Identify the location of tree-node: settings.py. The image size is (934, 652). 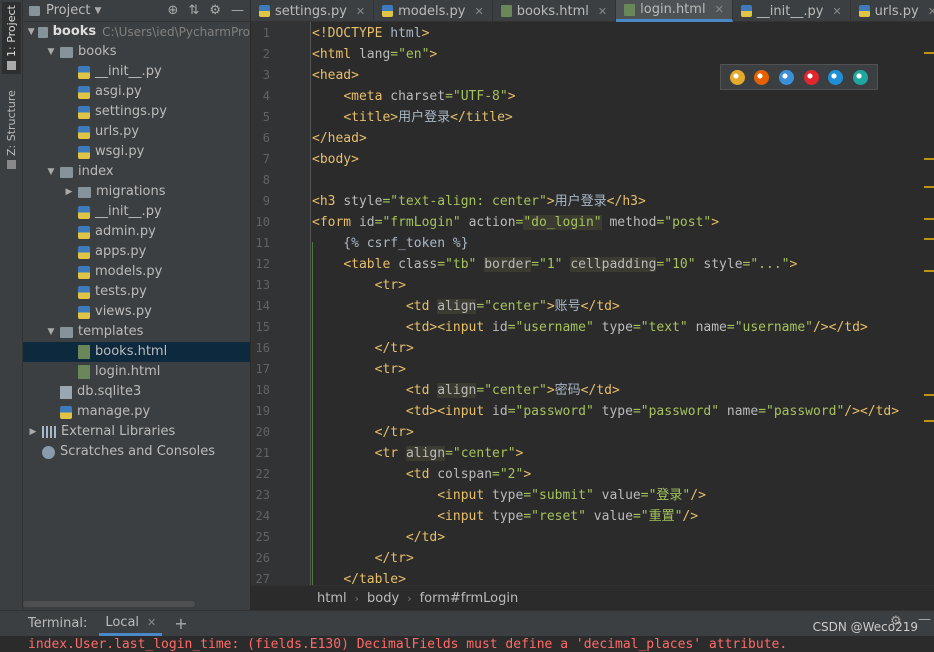
(136, 112).